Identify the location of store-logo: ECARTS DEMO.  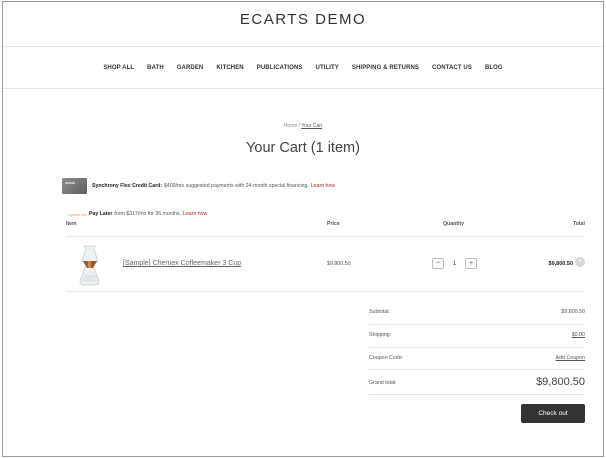
(303, 19).